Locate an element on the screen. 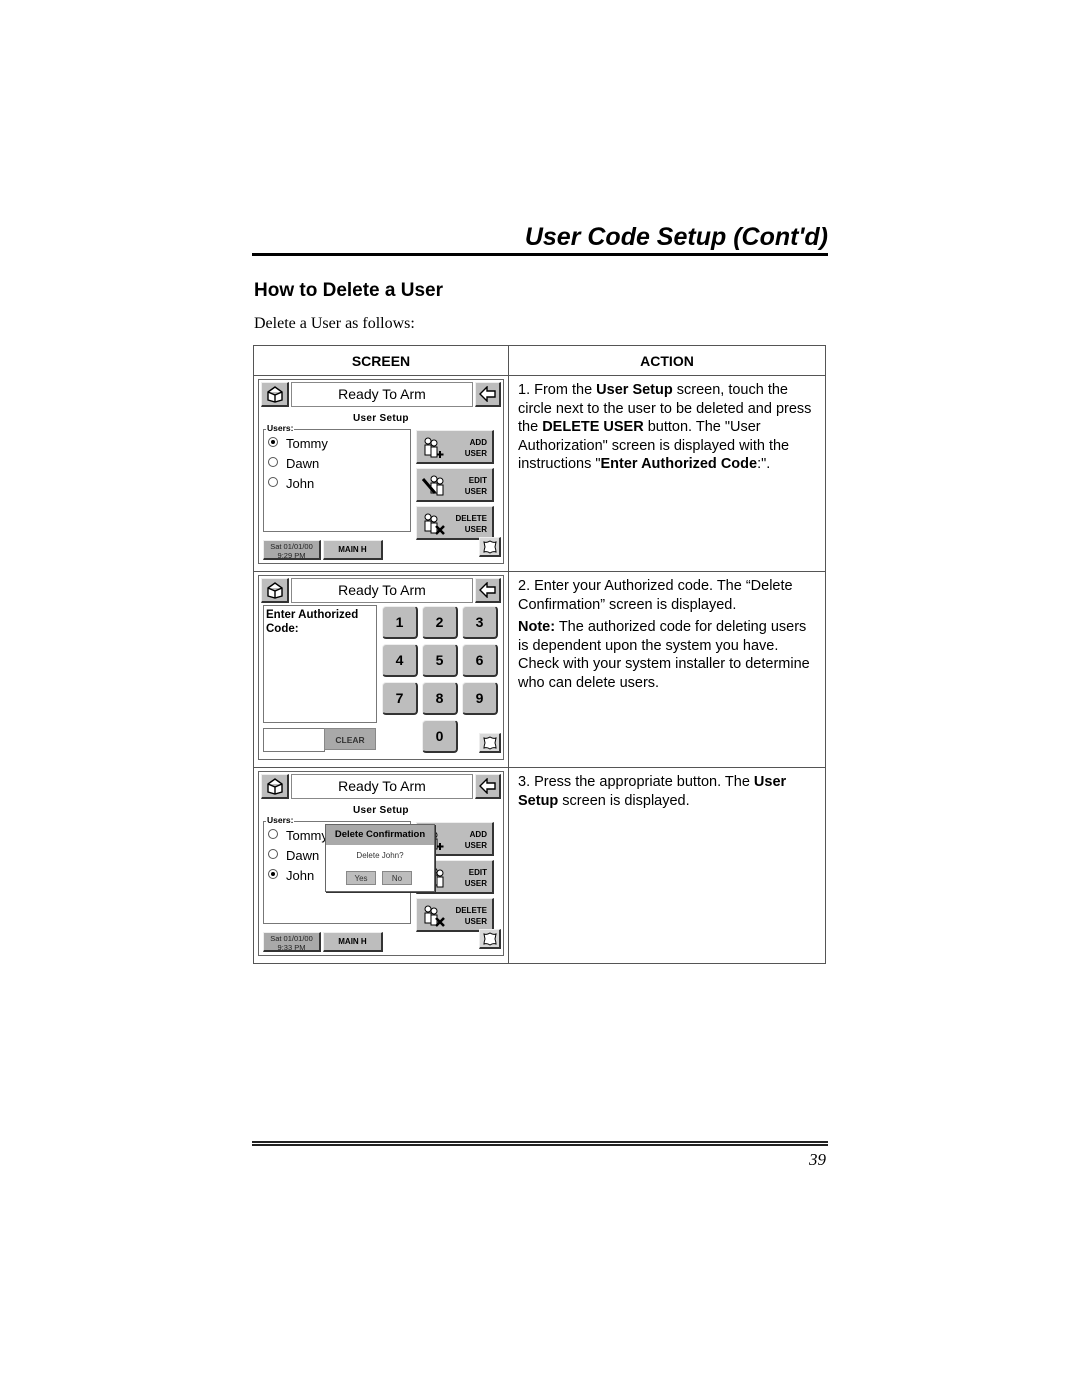 The image size is (1080, 1397). action-bold-text: User Setup is located at coordinates (634, 390).